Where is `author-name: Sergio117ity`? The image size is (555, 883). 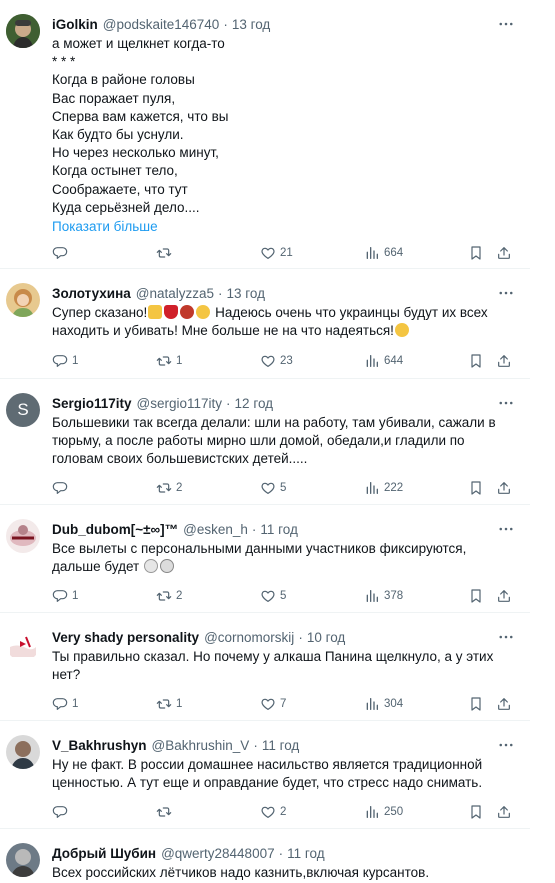
author-name: Sergio117ity is located at coordinates (92, 403).